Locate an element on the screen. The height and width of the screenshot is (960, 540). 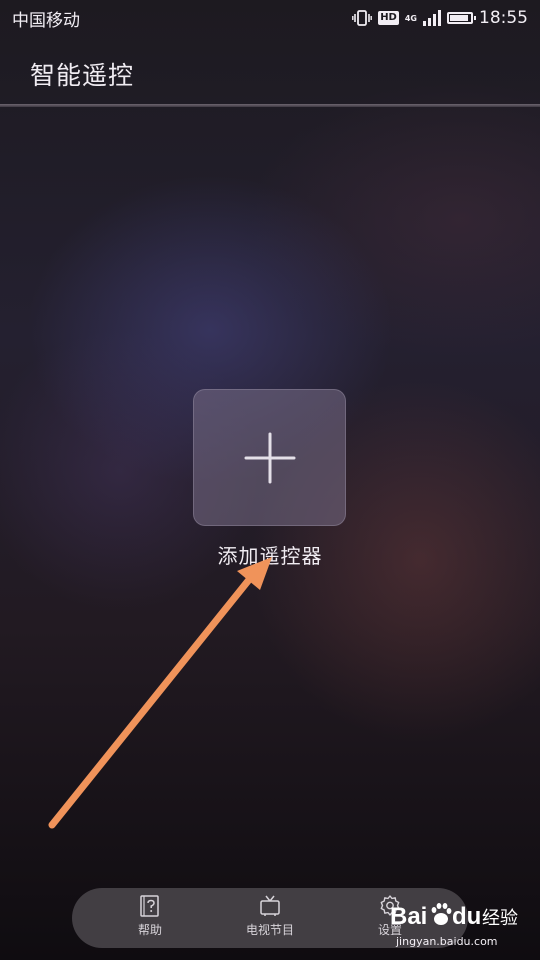
plus-icon is located at coordinates (270, 458).